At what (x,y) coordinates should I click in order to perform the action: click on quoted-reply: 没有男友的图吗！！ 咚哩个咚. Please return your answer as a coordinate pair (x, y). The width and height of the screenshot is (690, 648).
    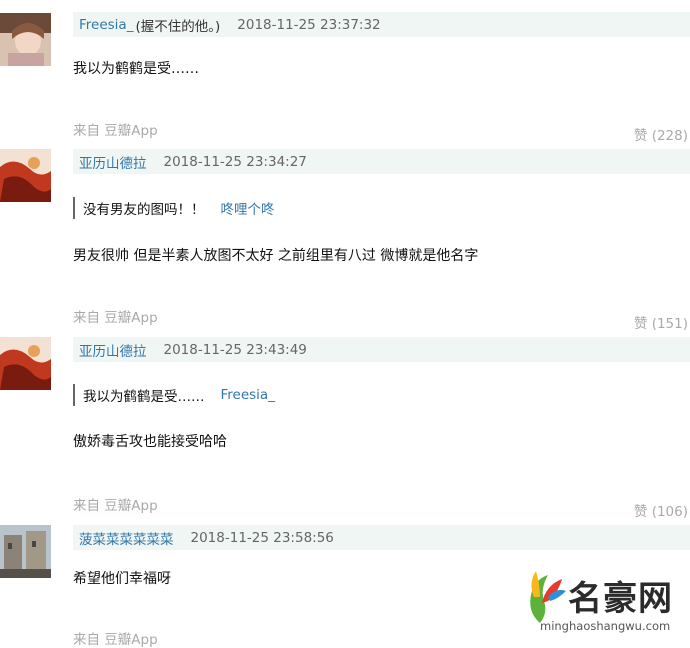
    Looking at the image, I should click on (174, 208).